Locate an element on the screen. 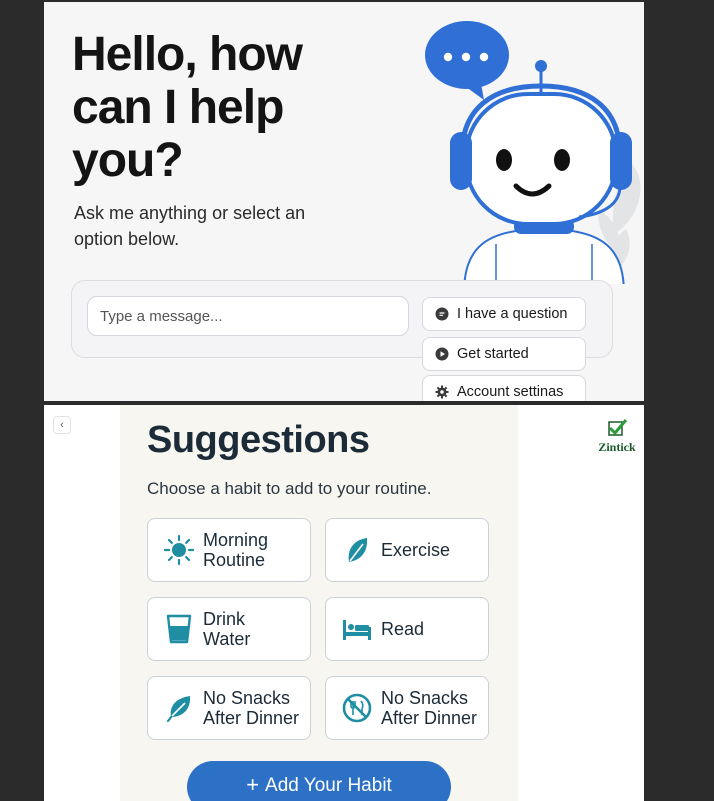 The image size is (714, 801). back-button: ‹ is located at coordinates (62, 425).